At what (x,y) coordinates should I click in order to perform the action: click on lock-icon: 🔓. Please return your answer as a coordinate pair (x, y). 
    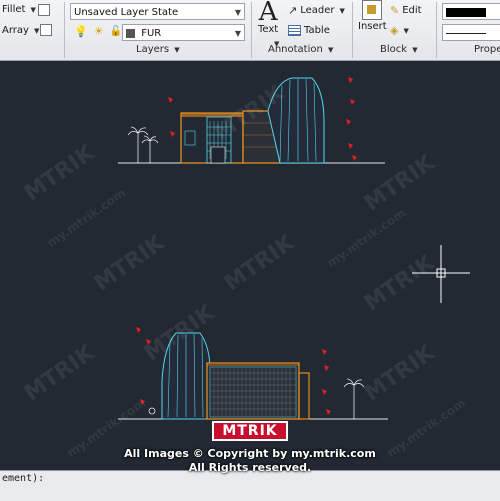
    Looking at the image, I should click on (116, 31).